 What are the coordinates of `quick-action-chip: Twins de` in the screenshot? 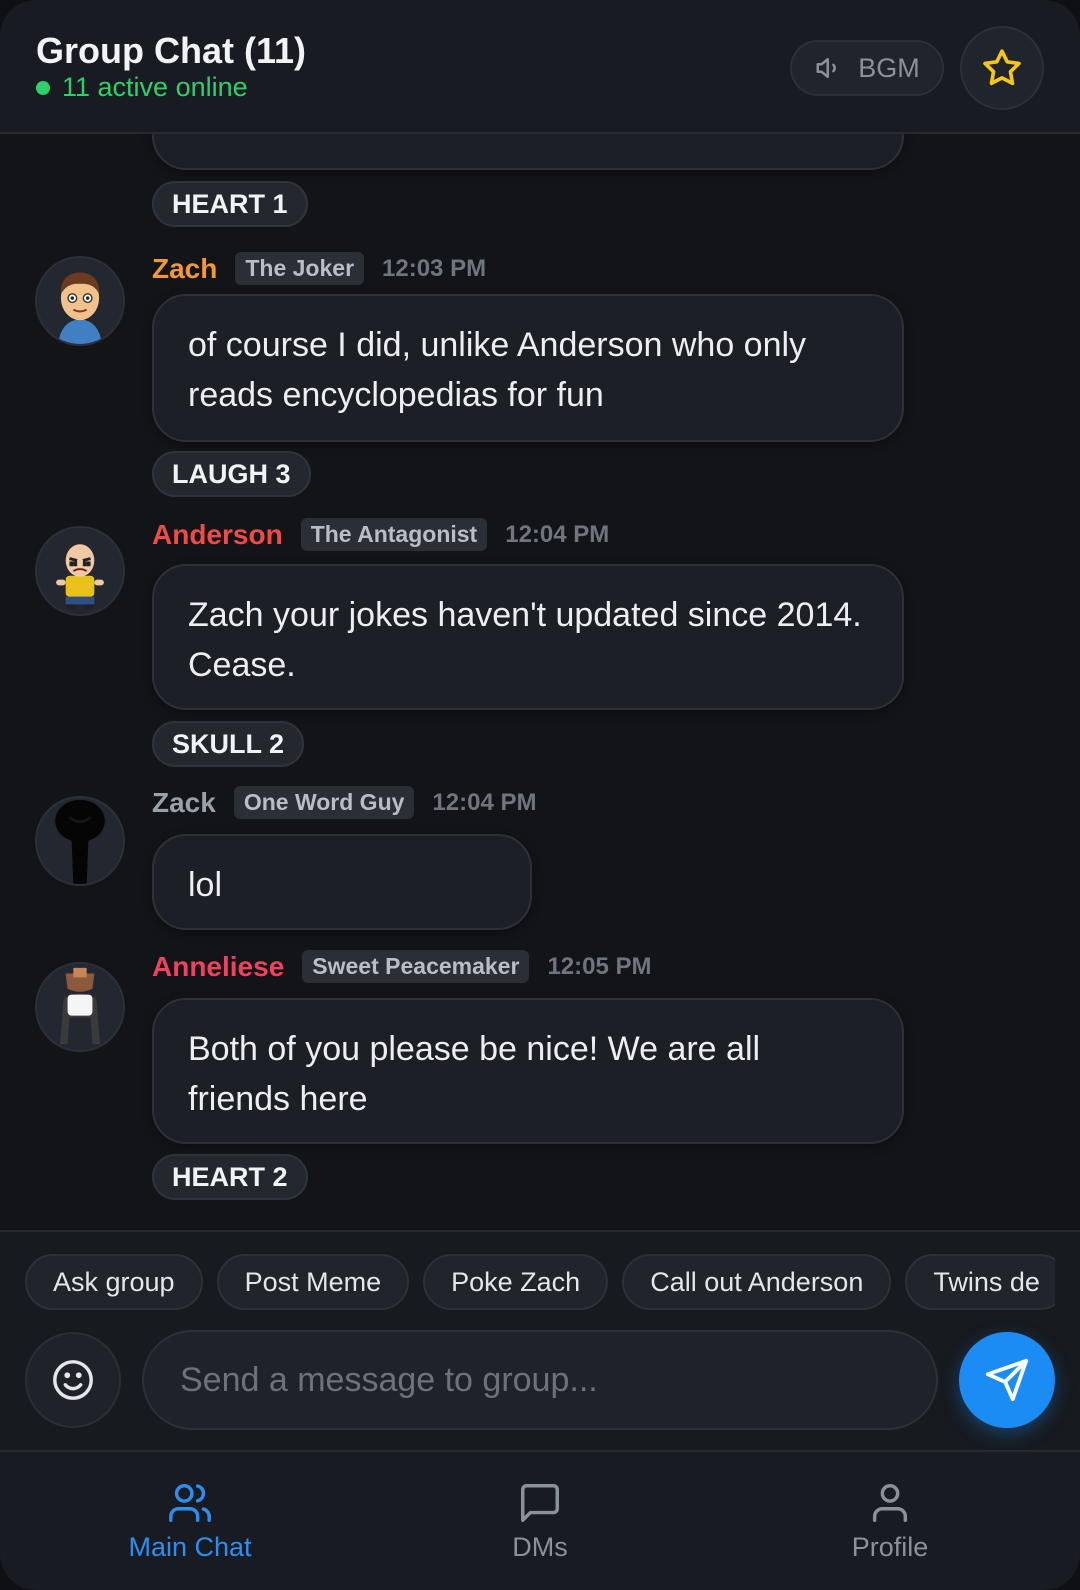 It's located at (980, 1282).